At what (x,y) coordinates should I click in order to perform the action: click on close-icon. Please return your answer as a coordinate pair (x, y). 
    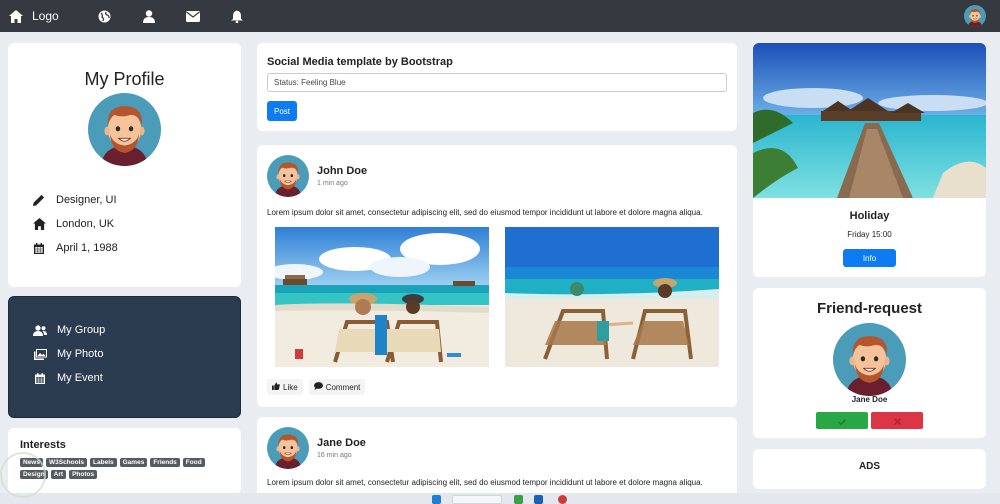
    Looking at the image, I should click on (897, 421).